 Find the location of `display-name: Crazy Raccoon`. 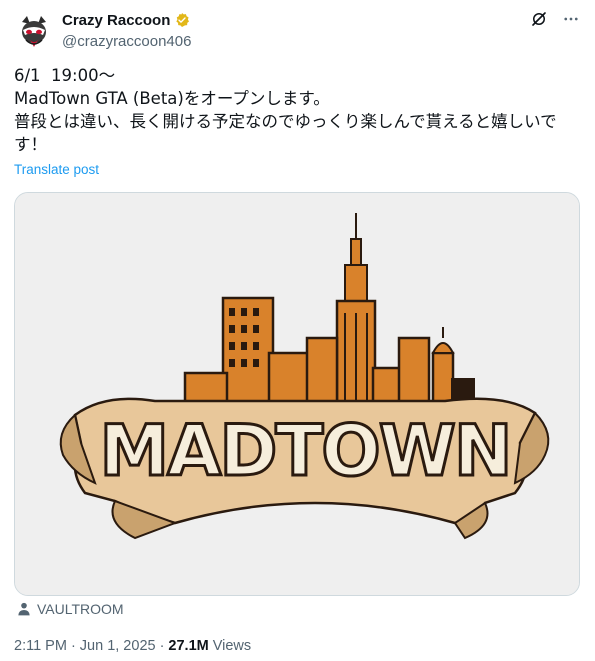

display-name: Crazy Raccoon is located at coordinates (116, 20).